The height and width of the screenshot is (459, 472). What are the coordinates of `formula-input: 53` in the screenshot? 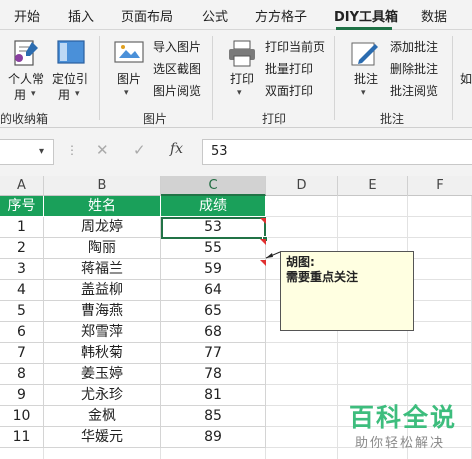 It's located at (337, 152).